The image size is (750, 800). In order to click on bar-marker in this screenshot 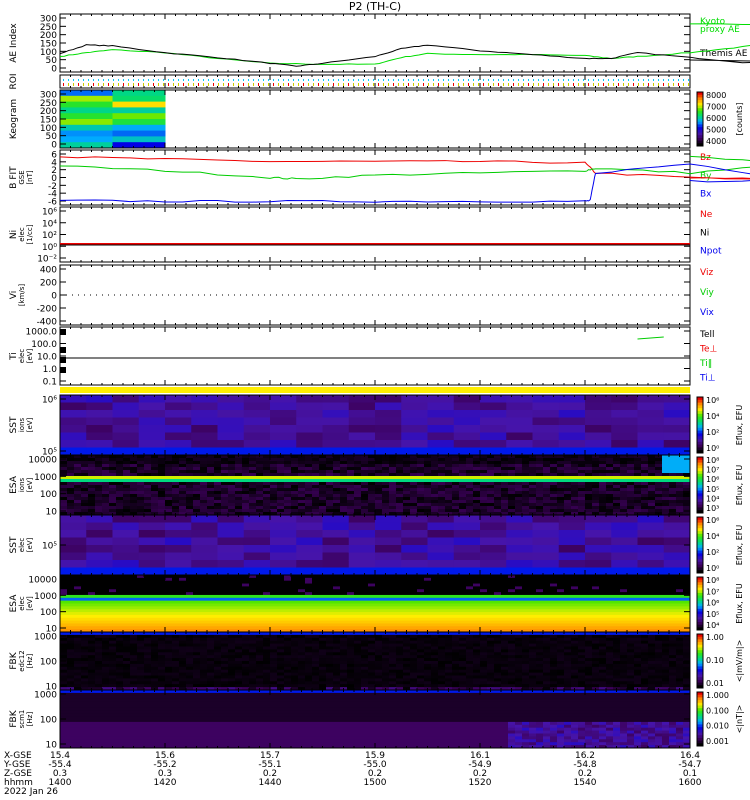, I will do `click(63, 350)`.